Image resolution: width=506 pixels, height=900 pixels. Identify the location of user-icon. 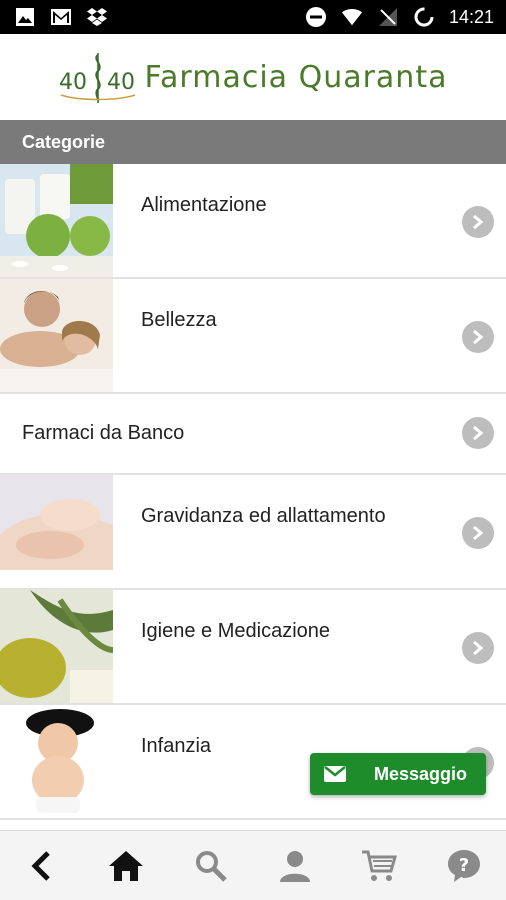
(295, 866).